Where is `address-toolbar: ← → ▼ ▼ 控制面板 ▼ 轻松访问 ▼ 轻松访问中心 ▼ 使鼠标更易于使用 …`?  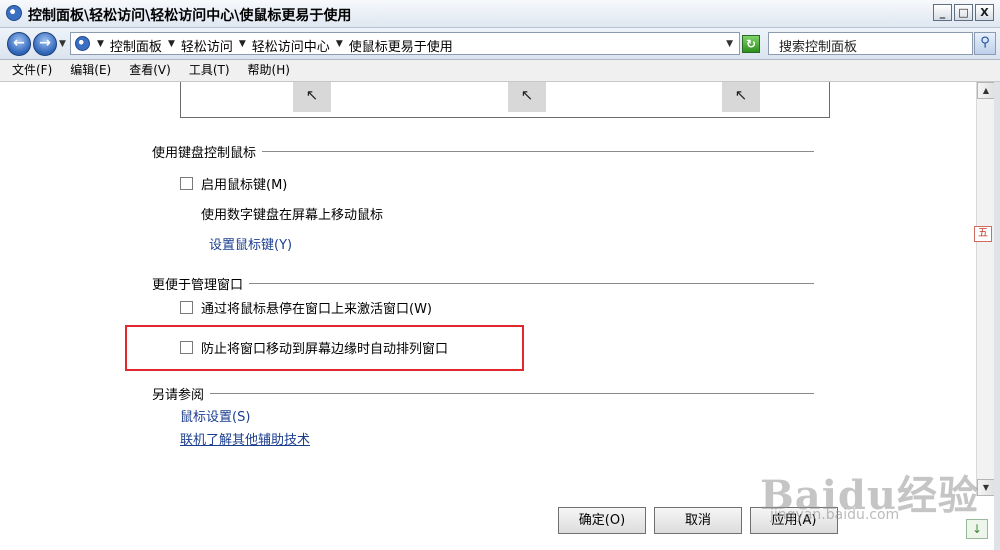 address-toolbar: ← → ▼ ▼ 控制面板 ▼ 轻松访问 ▼ 轻松访问中心 ▼ 使鼠标更易于使用 … is located at coordinates (500, 44).